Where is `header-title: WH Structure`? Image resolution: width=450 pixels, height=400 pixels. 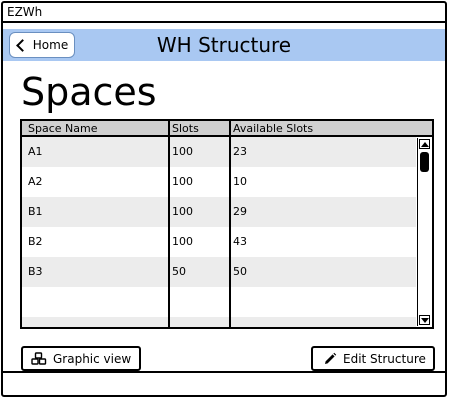
header-title: WH Structure is located at coordinates (224, 45).